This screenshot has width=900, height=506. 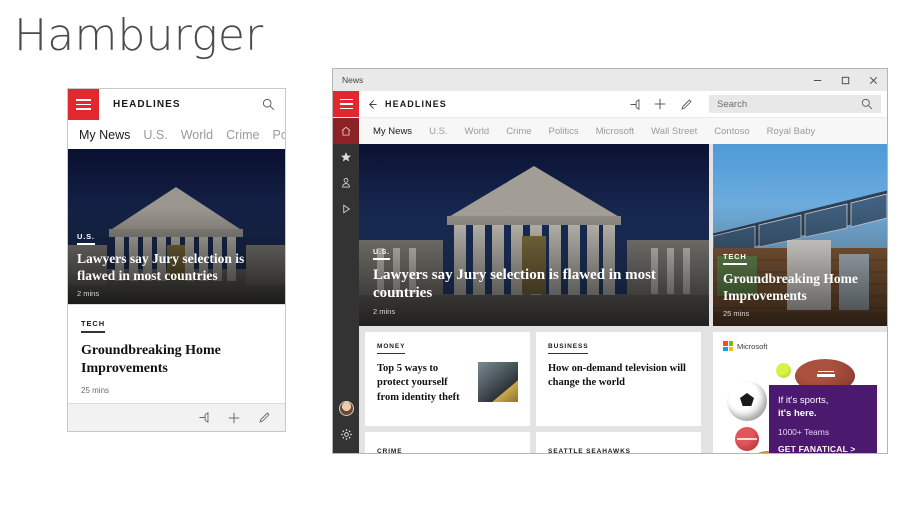 What do you see at coordinates (86, 239) in the screenshot?
I see `phone-hero-category: U.S.` at bounding box center [86, 239].